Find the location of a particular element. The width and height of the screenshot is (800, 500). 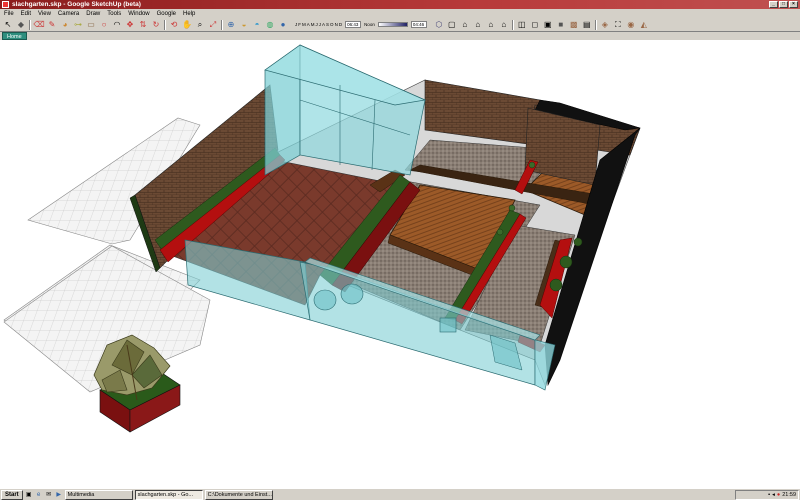

paint-bucket-icon: ◕ is located at coordinates (65, 25).